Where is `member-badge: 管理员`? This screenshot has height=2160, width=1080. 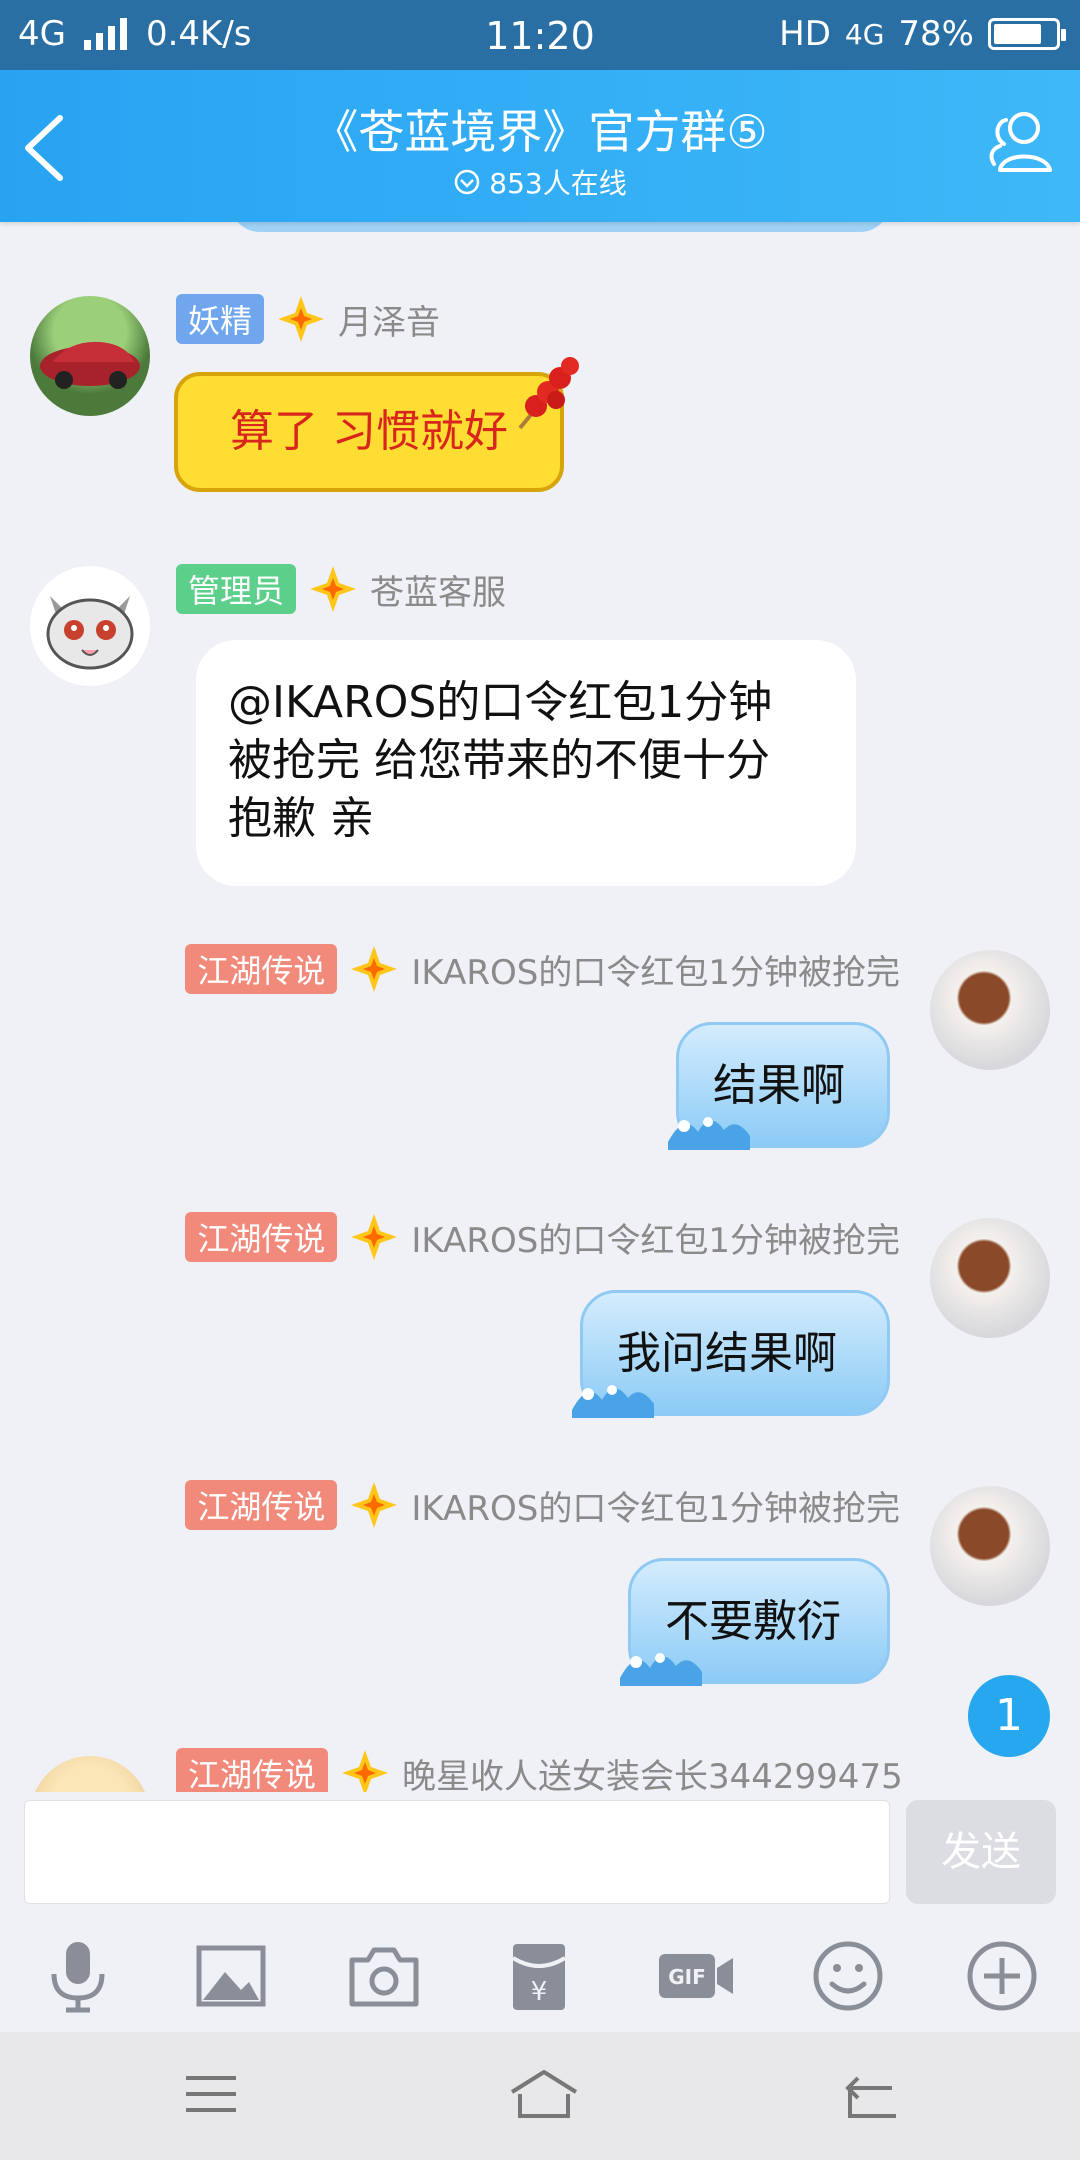
member-badge: 管理员 is located at coordinates (236, 589).